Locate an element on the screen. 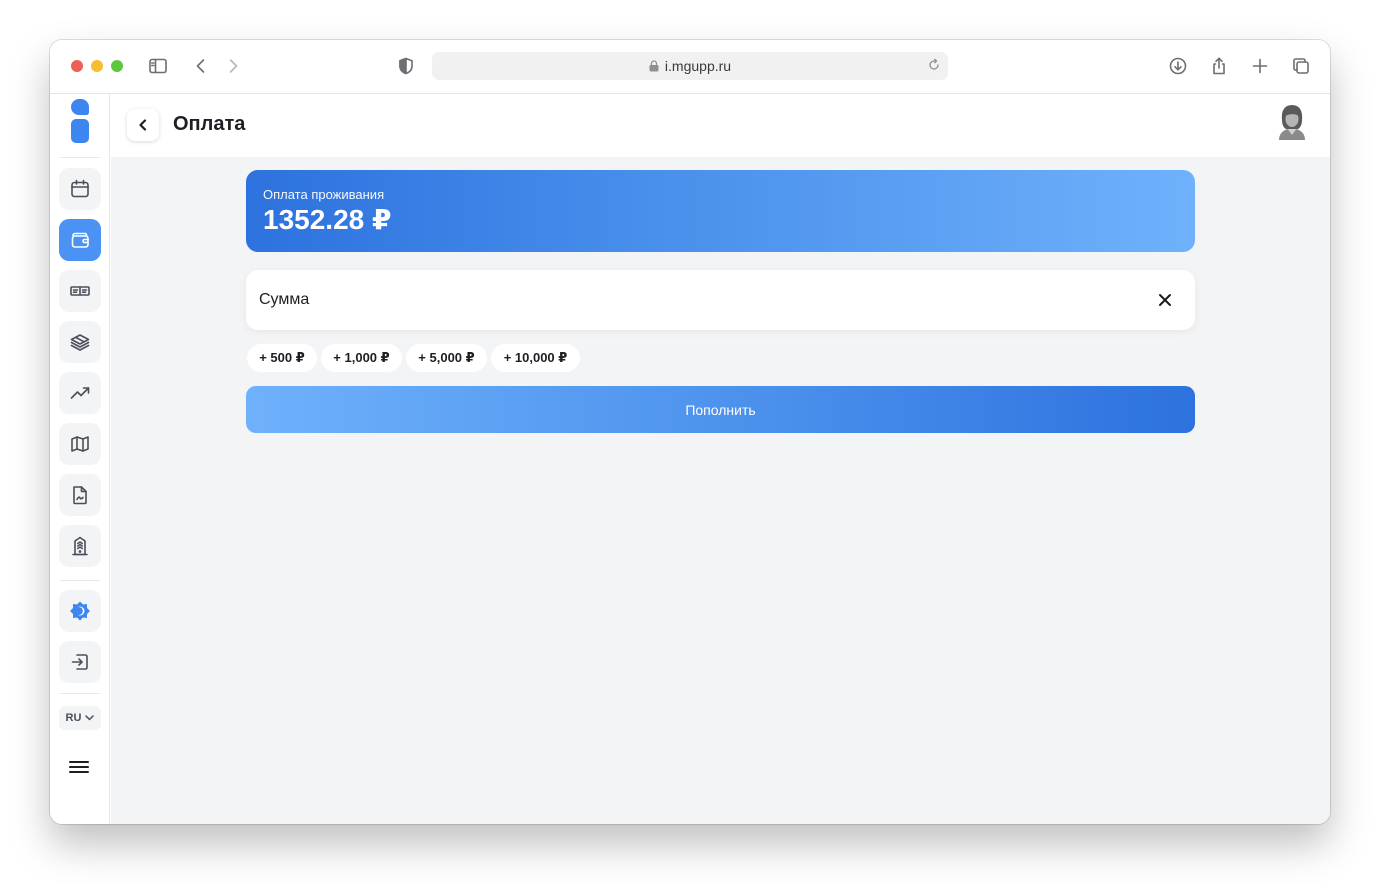 Image resolution: width=1380 pixels, height=884 pixels. document-icon is located at coordinates (80, 495).